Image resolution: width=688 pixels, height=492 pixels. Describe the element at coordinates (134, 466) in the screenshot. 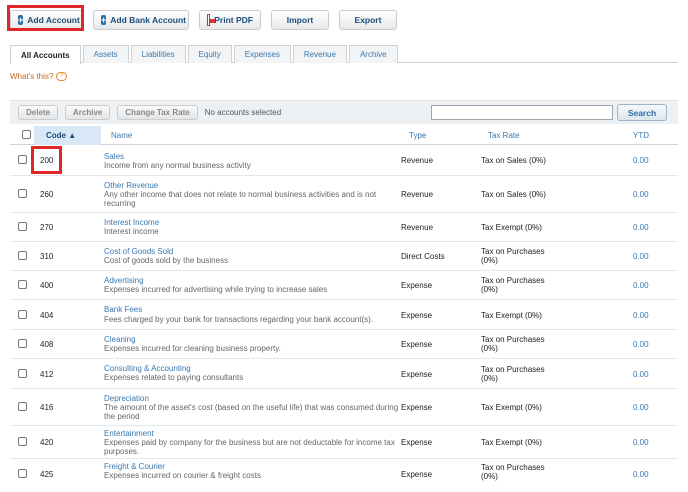

I see `account-name-link: Freight & Courier` at that location.